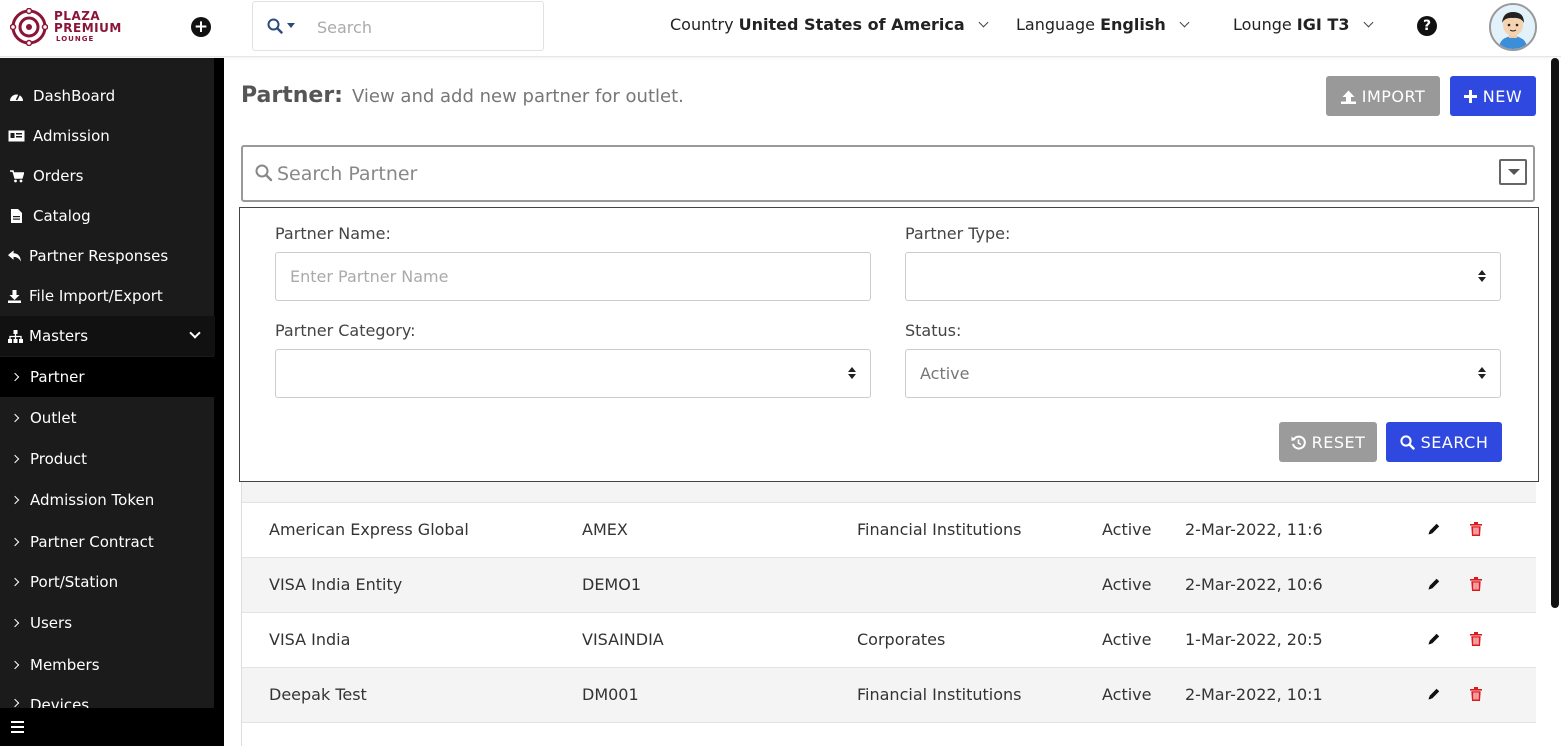 The height and width of the screenshot is (746, 1561). Describe the element at coordinates (107, 697) in the screenshot. I see `sidebar-subitem-devices: Devices` at that location.